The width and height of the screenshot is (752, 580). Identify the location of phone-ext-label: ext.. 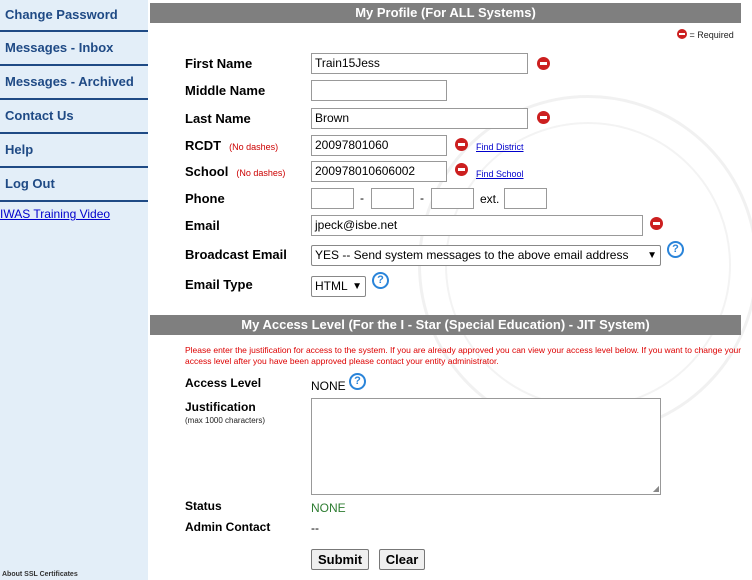
(490, 199).